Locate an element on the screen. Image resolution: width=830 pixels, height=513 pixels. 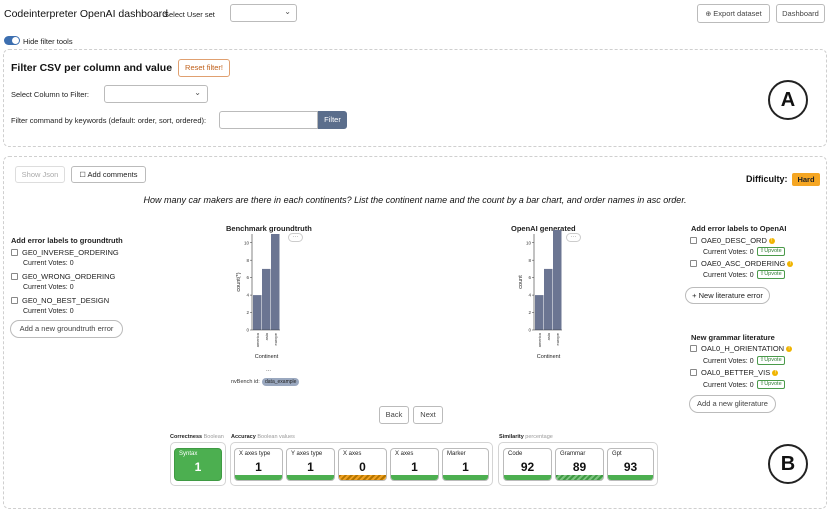
grammar-label: OAL0_BETTER_VIS is located at coordinates (736, 372).